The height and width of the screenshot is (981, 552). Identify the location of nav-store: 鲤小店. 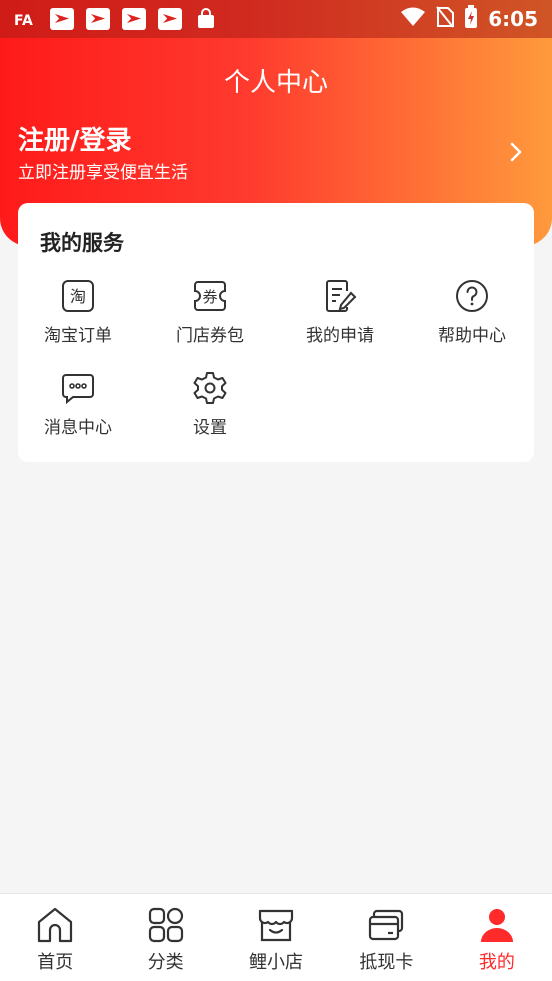
(276, 937).